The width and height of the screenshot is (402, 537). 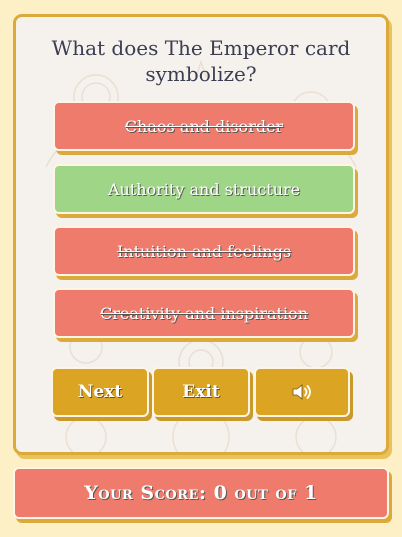 I want to click on score-banner: Your Score: 0 out of 1, so click(x=201, y=493).